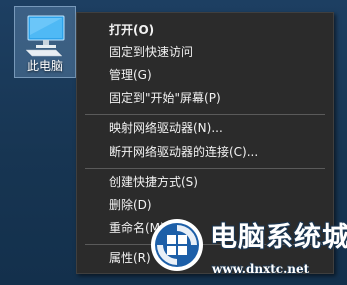  I want to click on menu-item-create-shortcut: 创建快捷方式(S), so click(205, 182).